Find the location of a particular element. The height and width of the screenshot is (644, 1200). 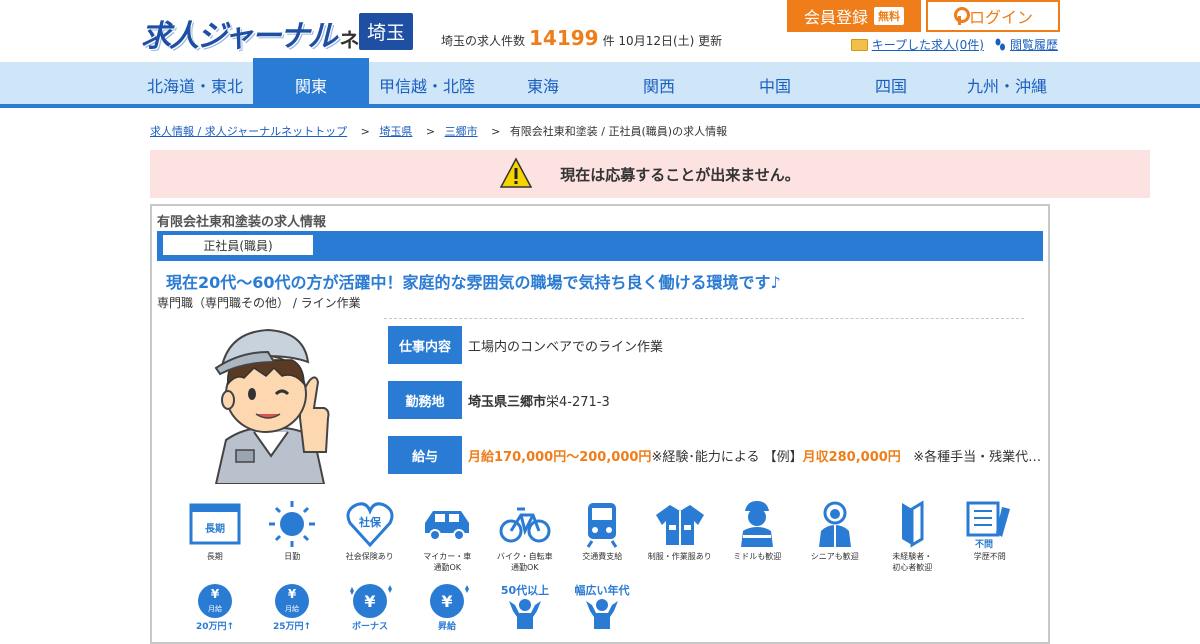

car-icon is located at coordinates (447, 526).